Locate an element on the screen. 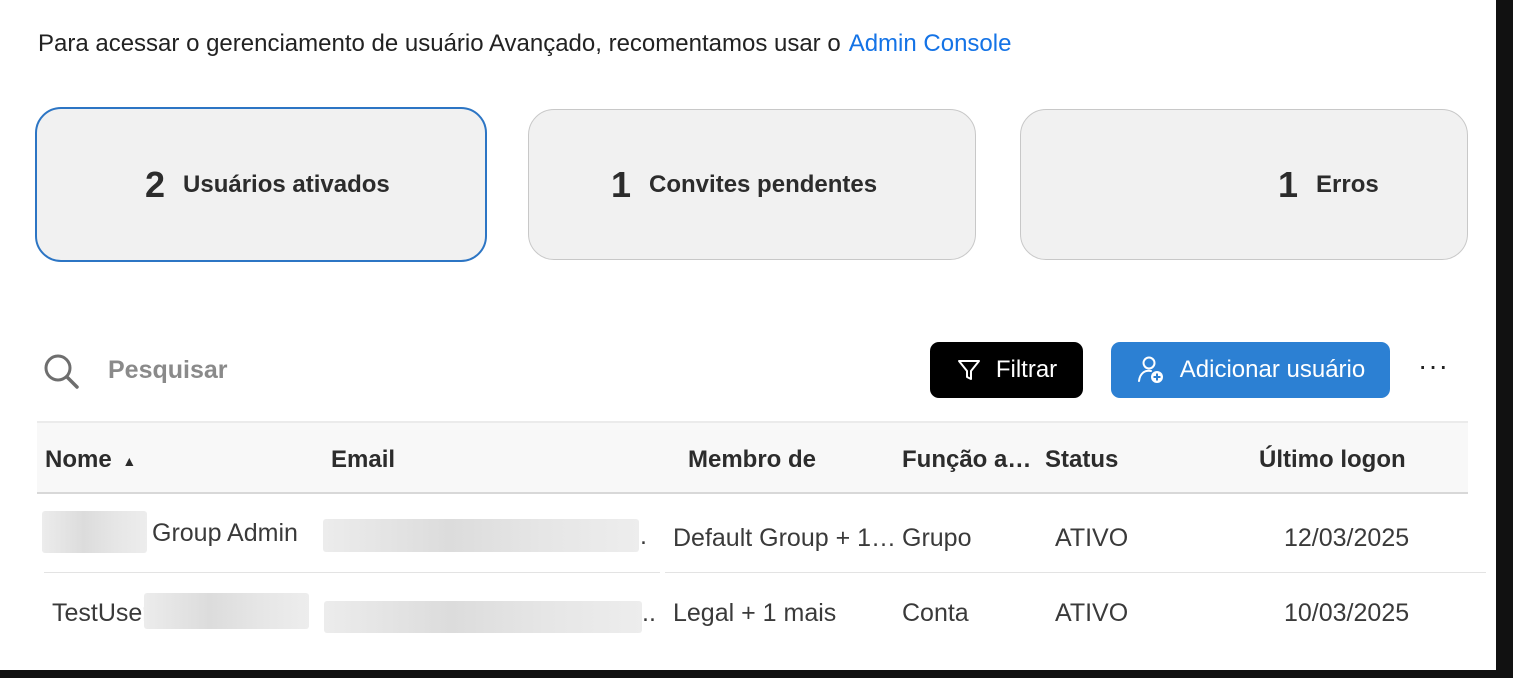 This screenshot has height=678, width=1513. card-pending-invites: 1 Convites pendentes is located at coordinates (752, 184).